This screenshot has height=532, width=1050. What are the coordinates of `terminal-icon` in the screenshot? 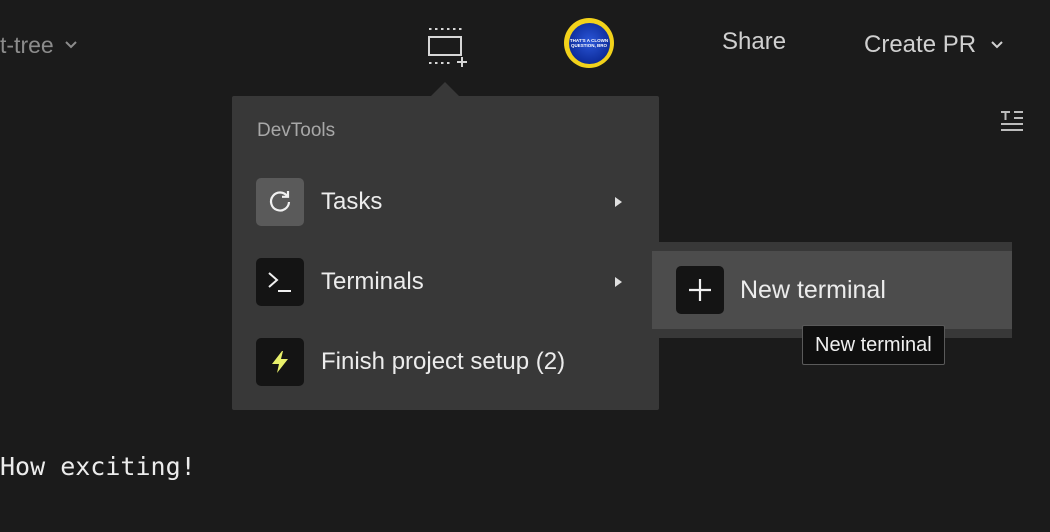 It's located at (280, 282).